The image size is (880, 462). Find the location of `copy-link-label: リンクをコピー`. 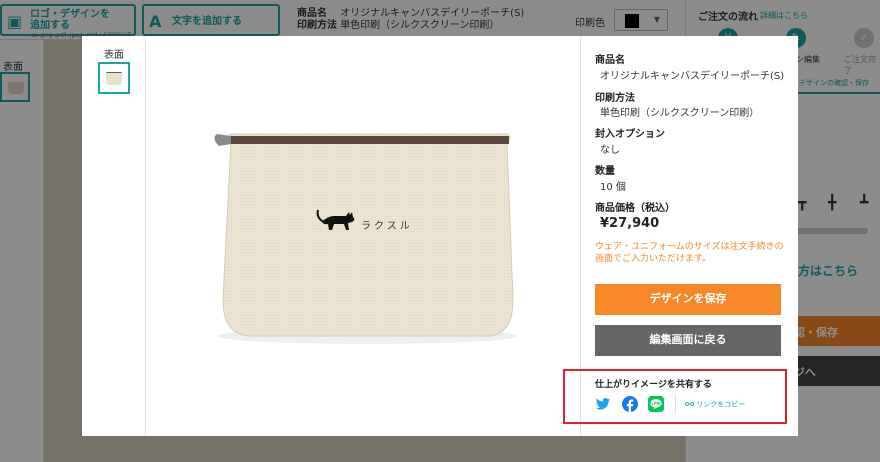

copy-link-label: リンクをコピー is located at coordinates (721, 404).